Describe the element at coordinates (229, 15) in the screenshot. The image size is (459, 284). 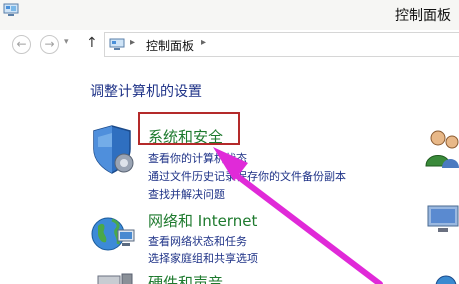
I see `title-bar: 控制面板` at that location.